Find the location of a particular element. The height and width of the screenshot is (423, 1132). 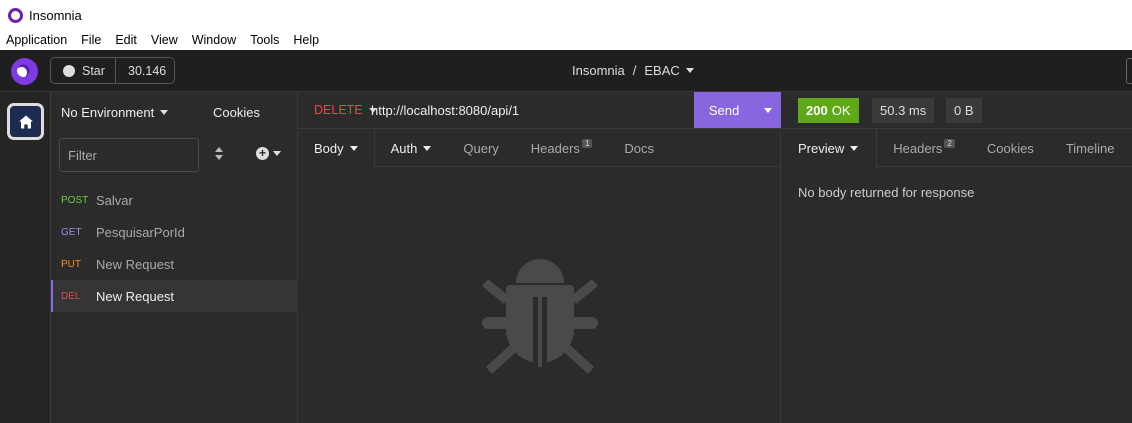

request-item-delete-new: DEL New Request is located at coordinates (174, 296).